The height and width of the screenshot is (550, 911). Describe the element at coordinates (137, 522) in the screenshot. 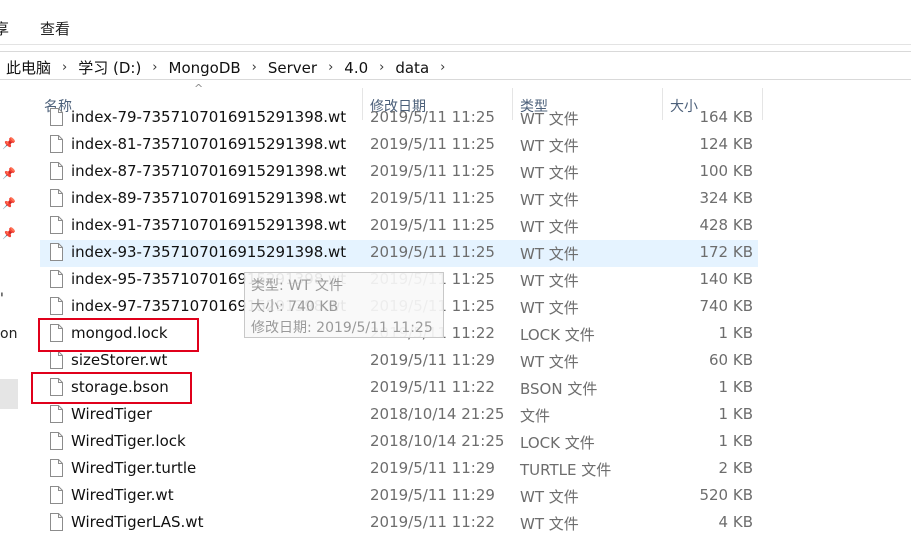

I see `file-name: WiredTigerLAS.wt` at that location.